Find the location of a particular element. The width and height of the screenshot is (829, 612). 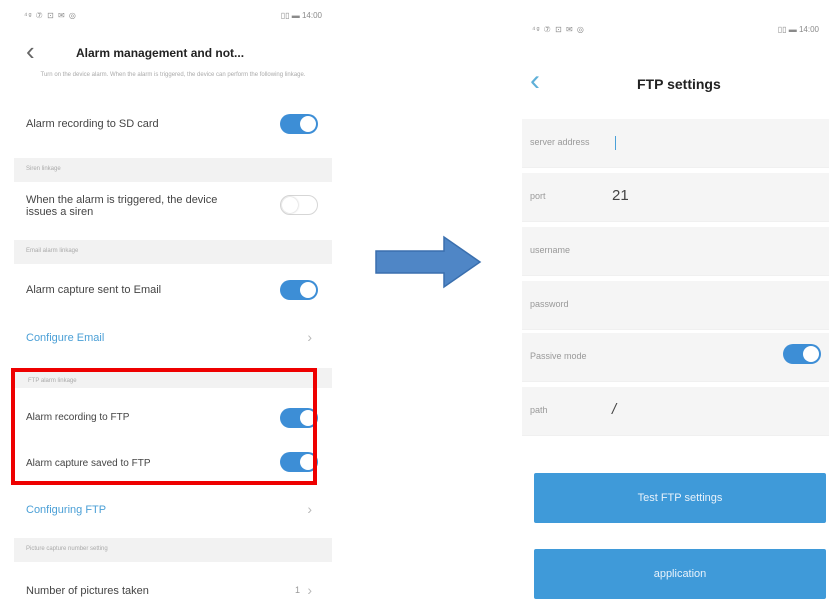

text-cursor is located at coordinates (615, 143).